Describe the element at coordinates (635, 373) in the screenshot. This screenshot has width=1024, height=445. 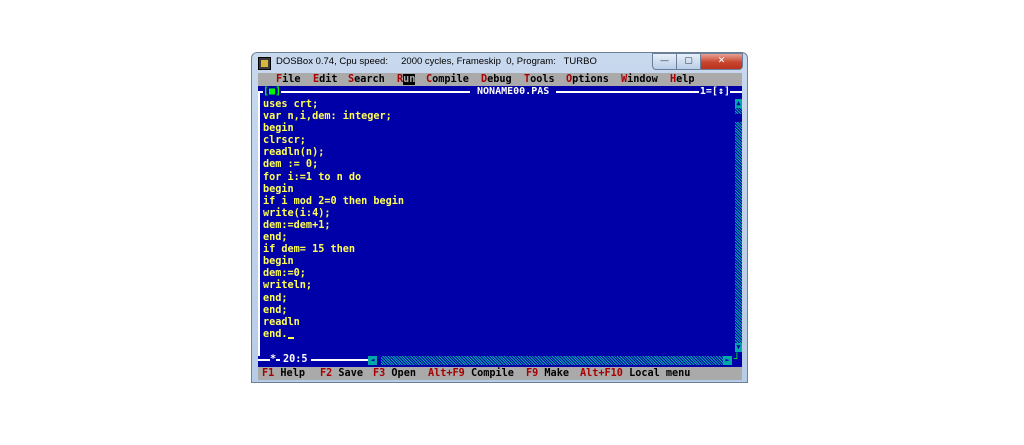
I see `status-local-menu: Alt+F10 Local menu` at that location.